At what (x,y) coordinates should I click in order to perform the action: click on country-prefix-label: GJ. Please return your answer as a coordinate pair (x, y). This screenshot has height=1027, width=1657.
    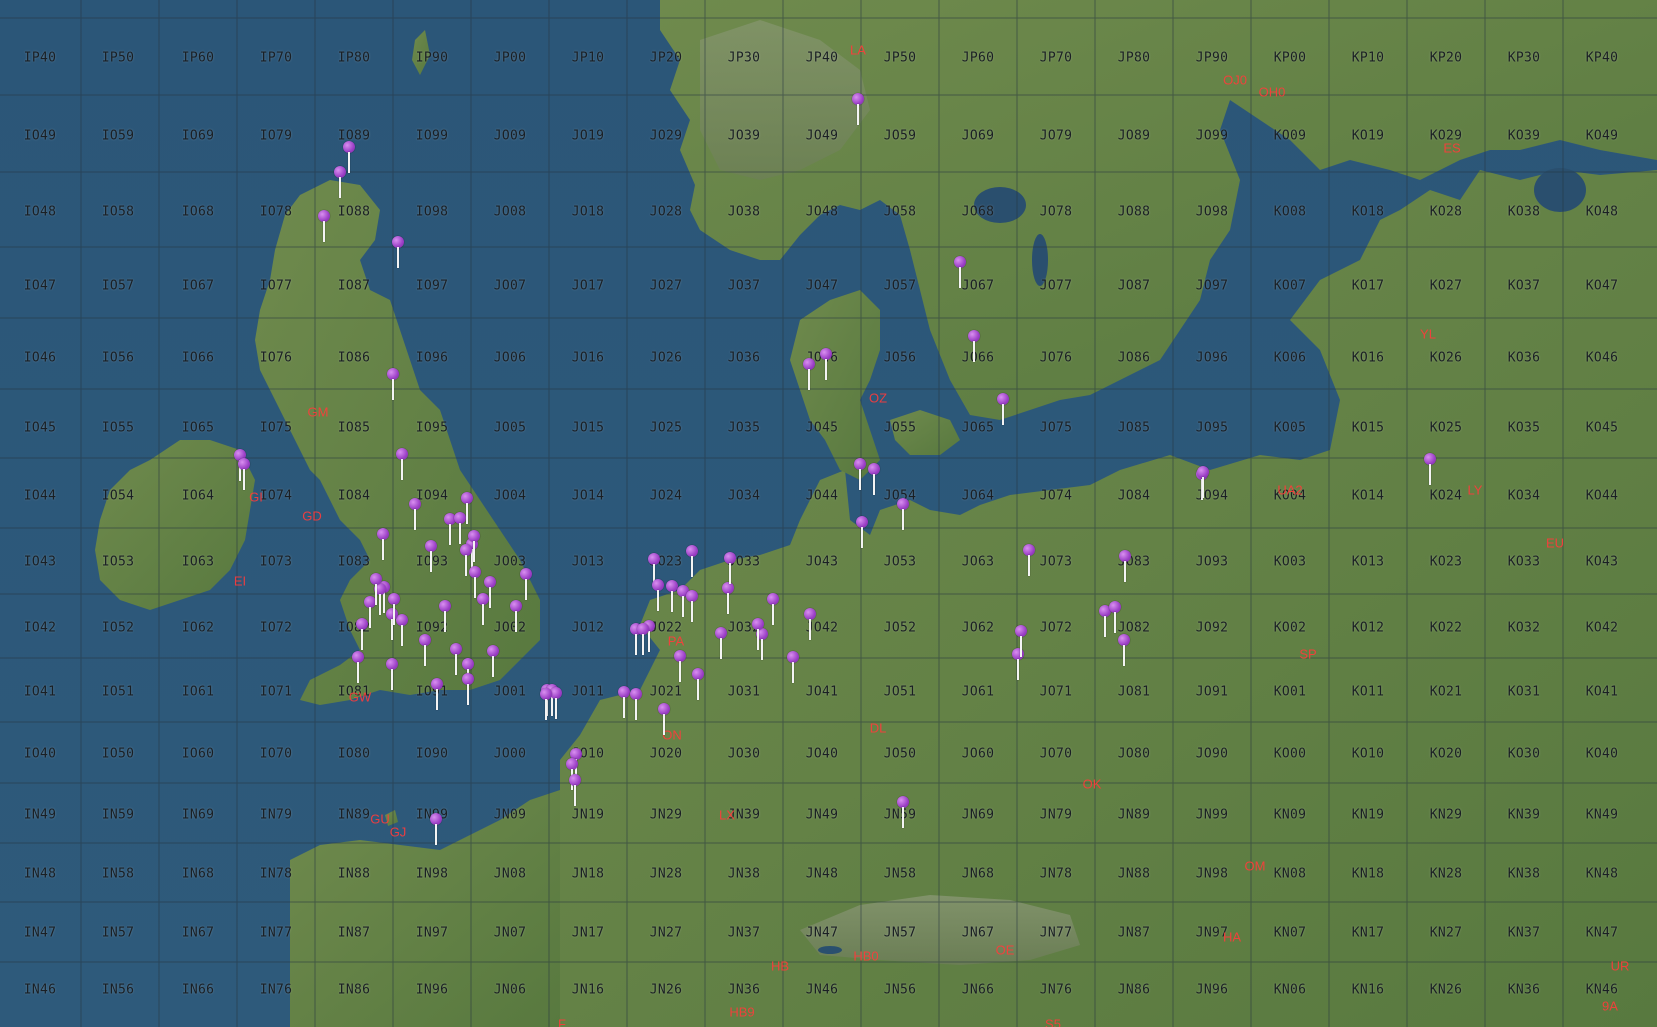
    Looking at the image, I should click on (398, 832).